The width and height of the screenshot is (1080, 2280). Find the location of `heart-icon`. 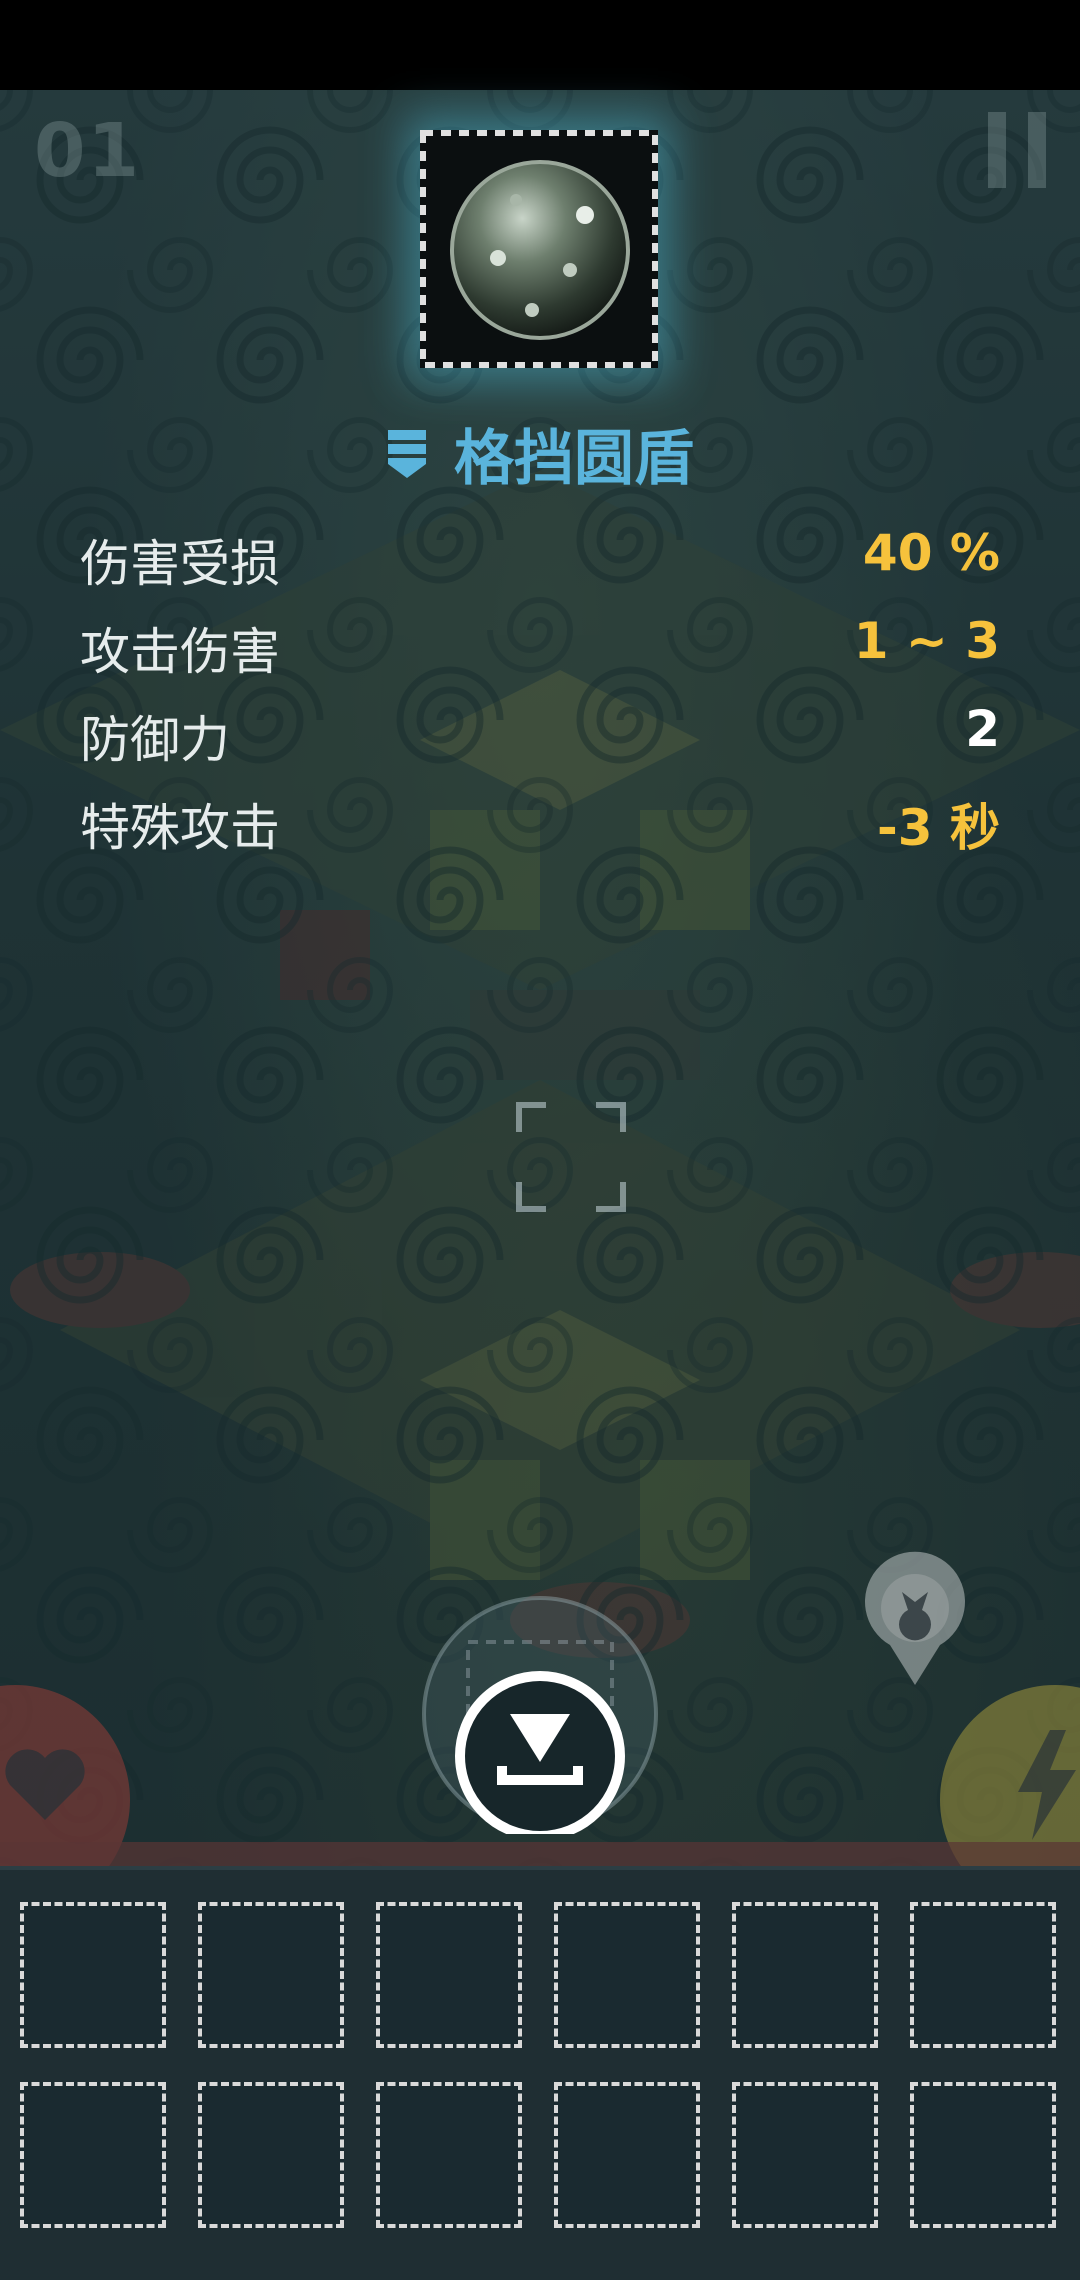

heart-icon is located at coordinates (45, 1787).